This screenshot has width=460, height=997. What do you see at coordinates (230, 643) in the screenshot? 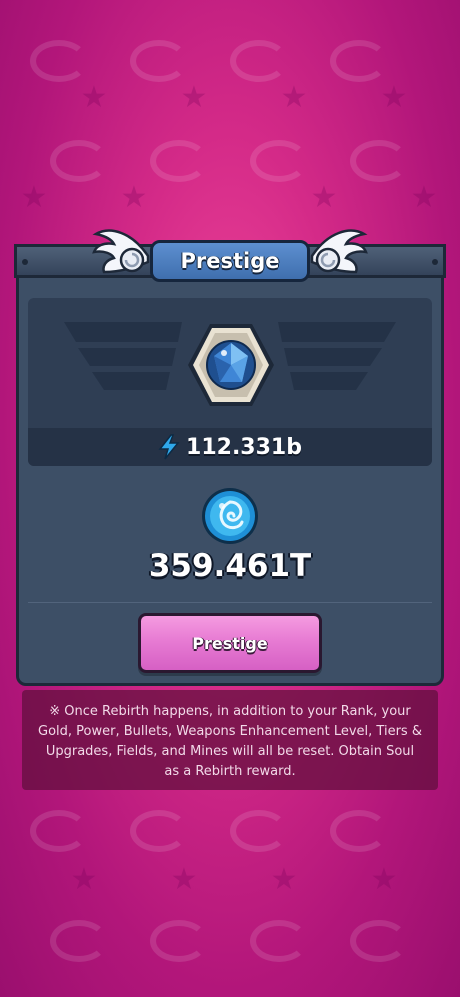
I see `prestige-button: Prestige` at bounding box center [230, 643].